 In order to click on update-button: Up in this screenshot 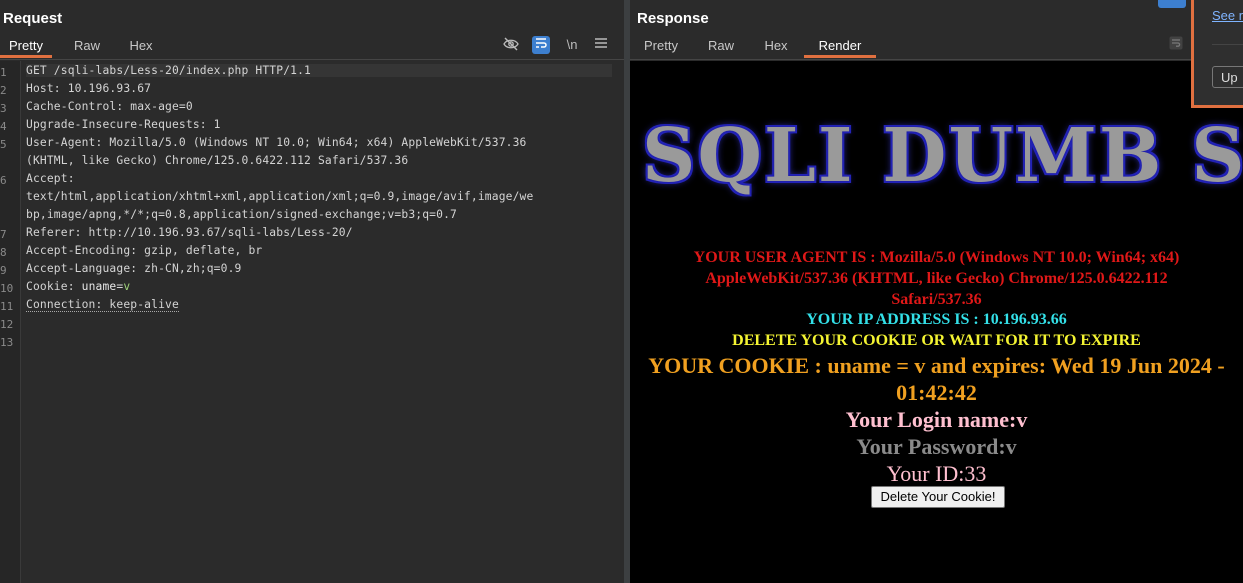, I will do `click(1227, 77)`.